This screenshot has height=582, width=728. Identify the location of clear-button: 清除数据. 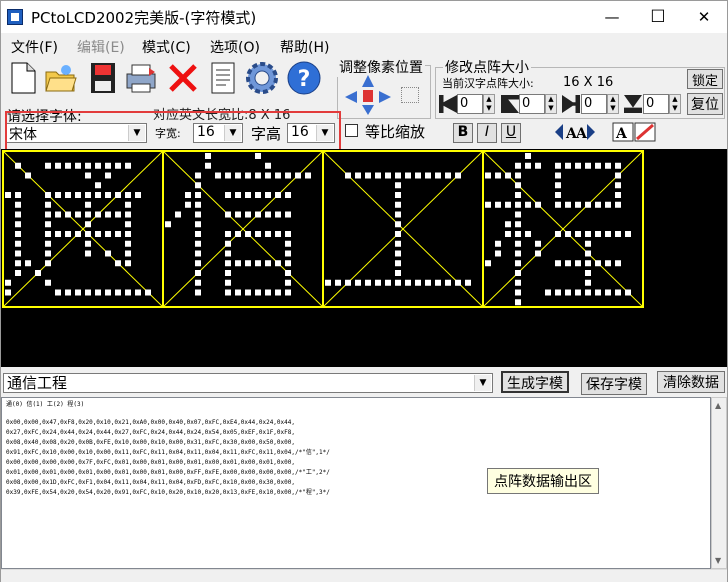
(691, 382).